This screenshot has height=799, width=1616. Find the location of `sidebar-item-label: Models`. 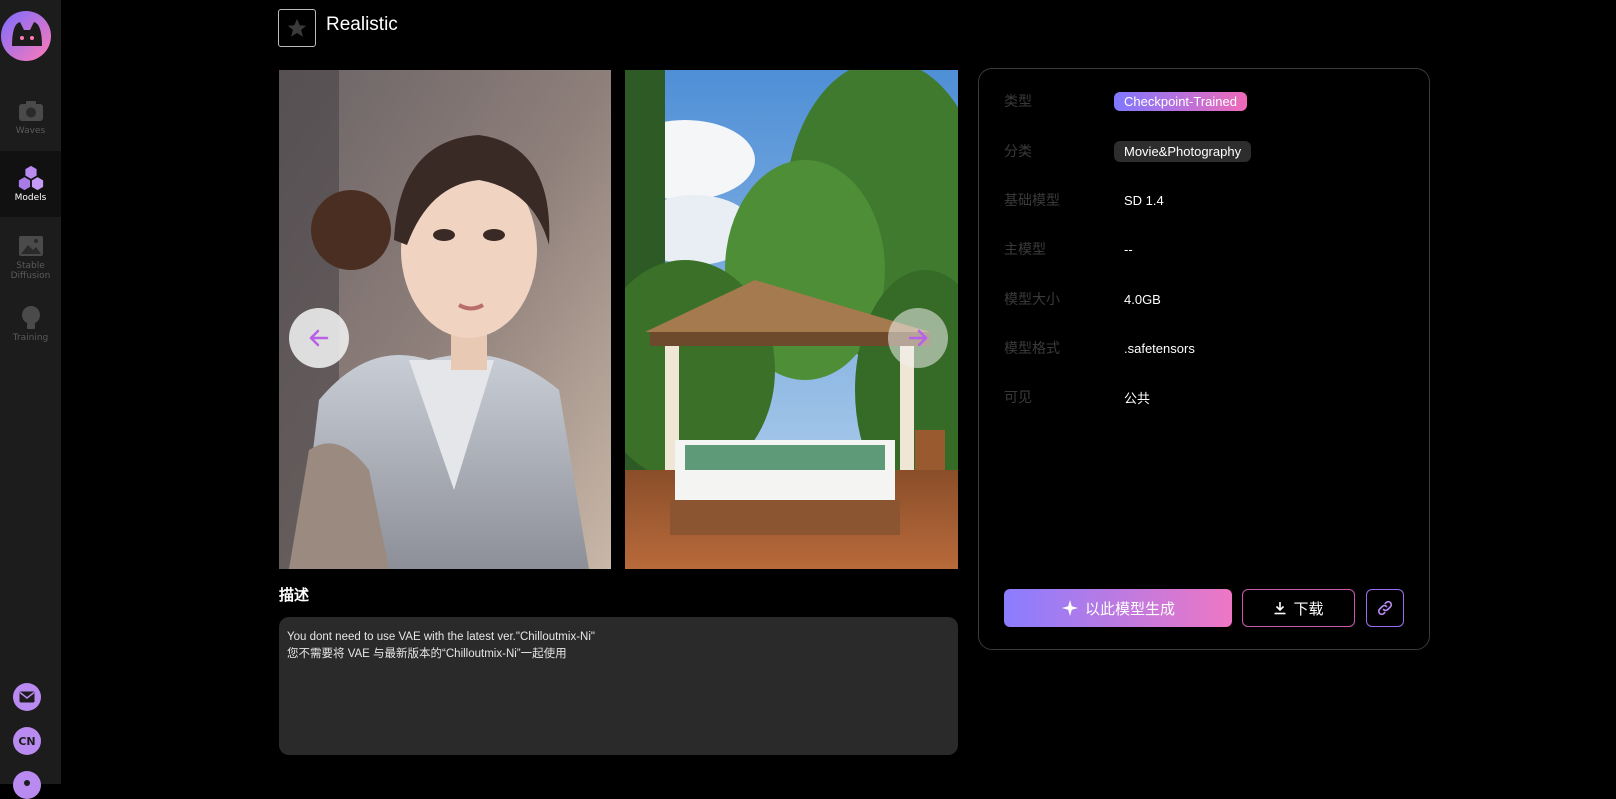

sidebar-item-label: Models is located at coordinates (30, 198).